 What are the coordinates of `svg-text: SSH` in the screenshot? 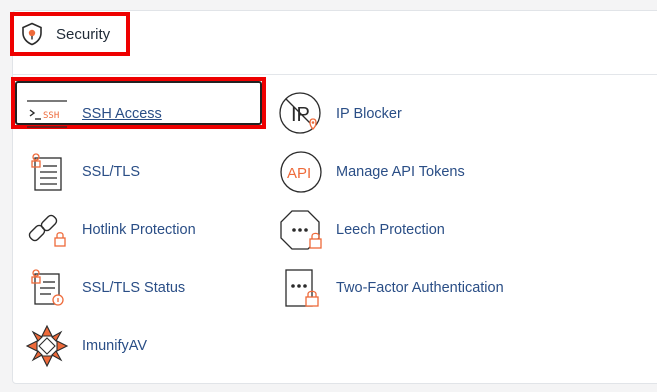 It's located at (51, 116).